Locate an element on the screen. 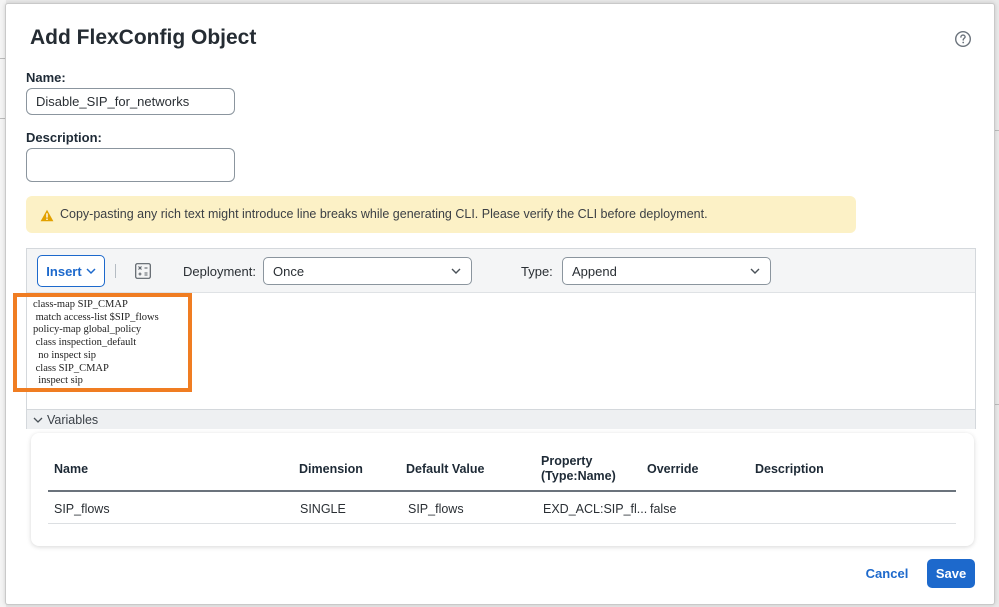  type-label: Type: is located at coordinates (537, 271).